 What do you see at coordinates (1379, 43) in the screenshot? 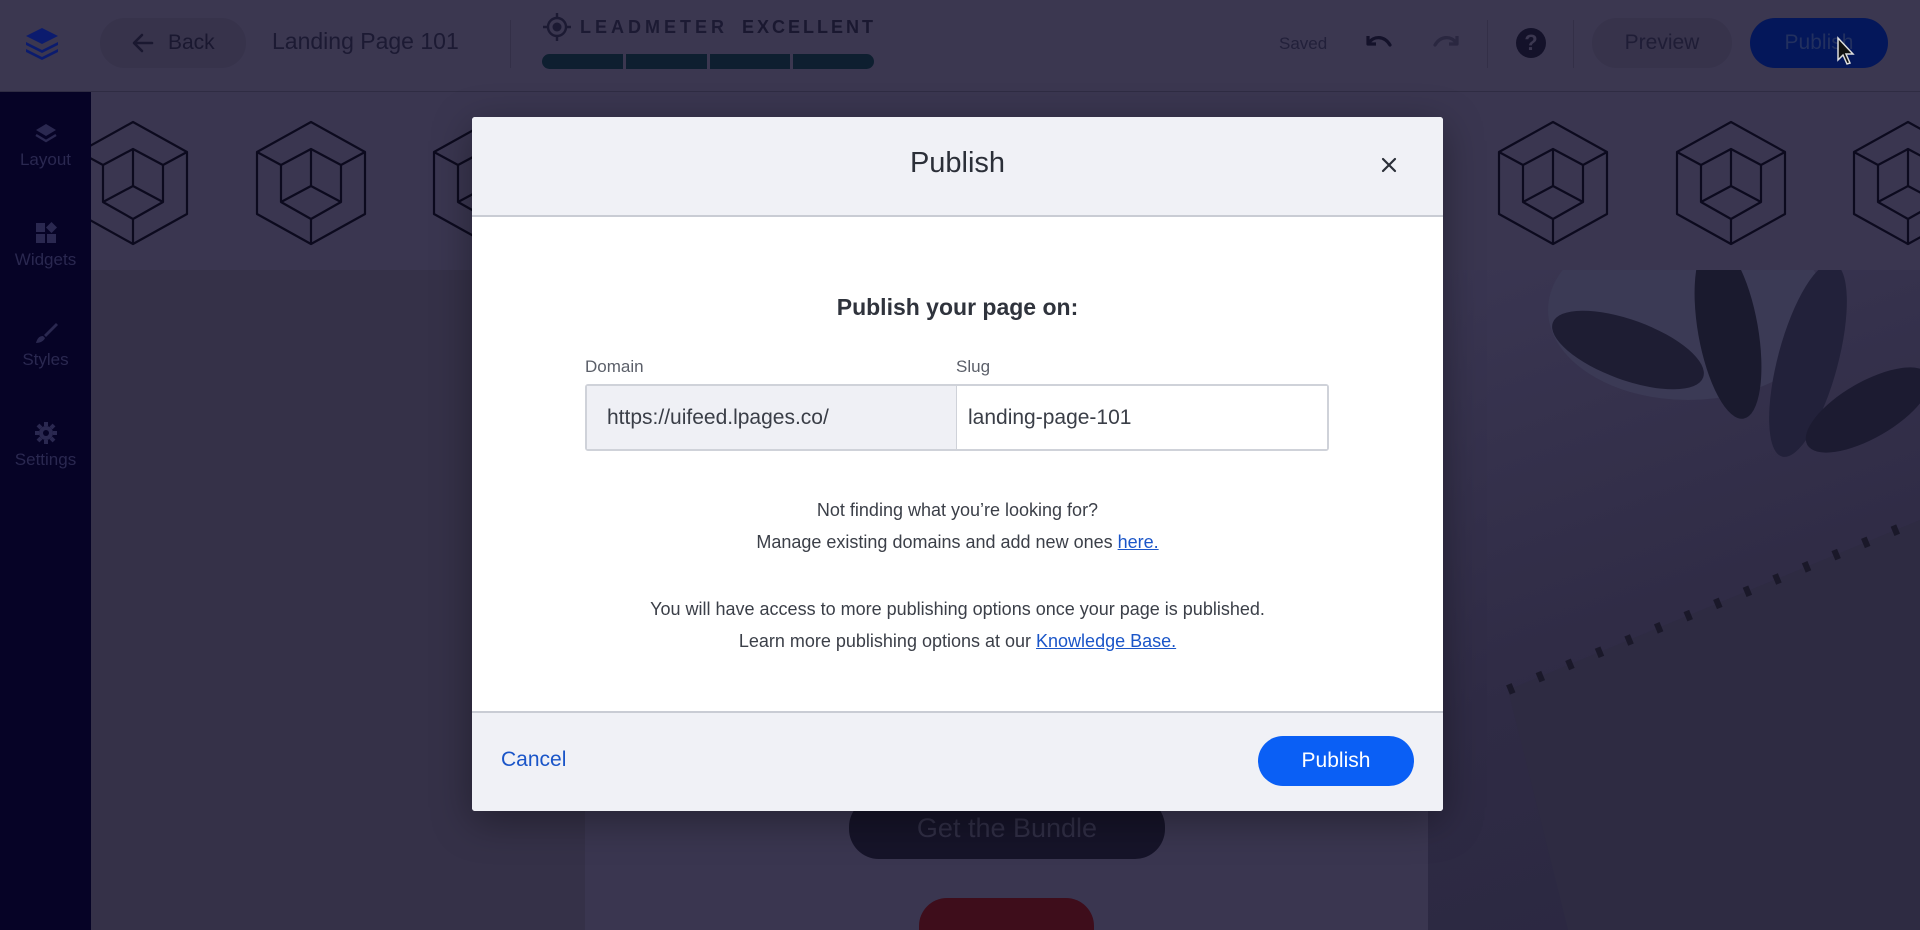
I see `undo-icon` at bounding box center [1379, 43].